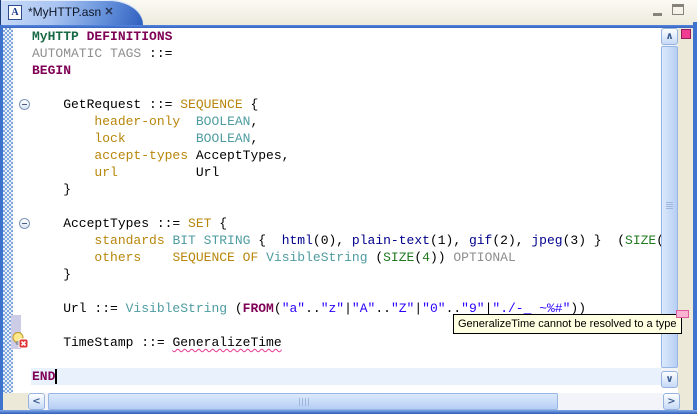 The height and width of the screenshot is (414, 697). What do you see at coordinates (348, 412) in the screenshot?
I see `window-border-bottom` at bounding box center [348, 412].